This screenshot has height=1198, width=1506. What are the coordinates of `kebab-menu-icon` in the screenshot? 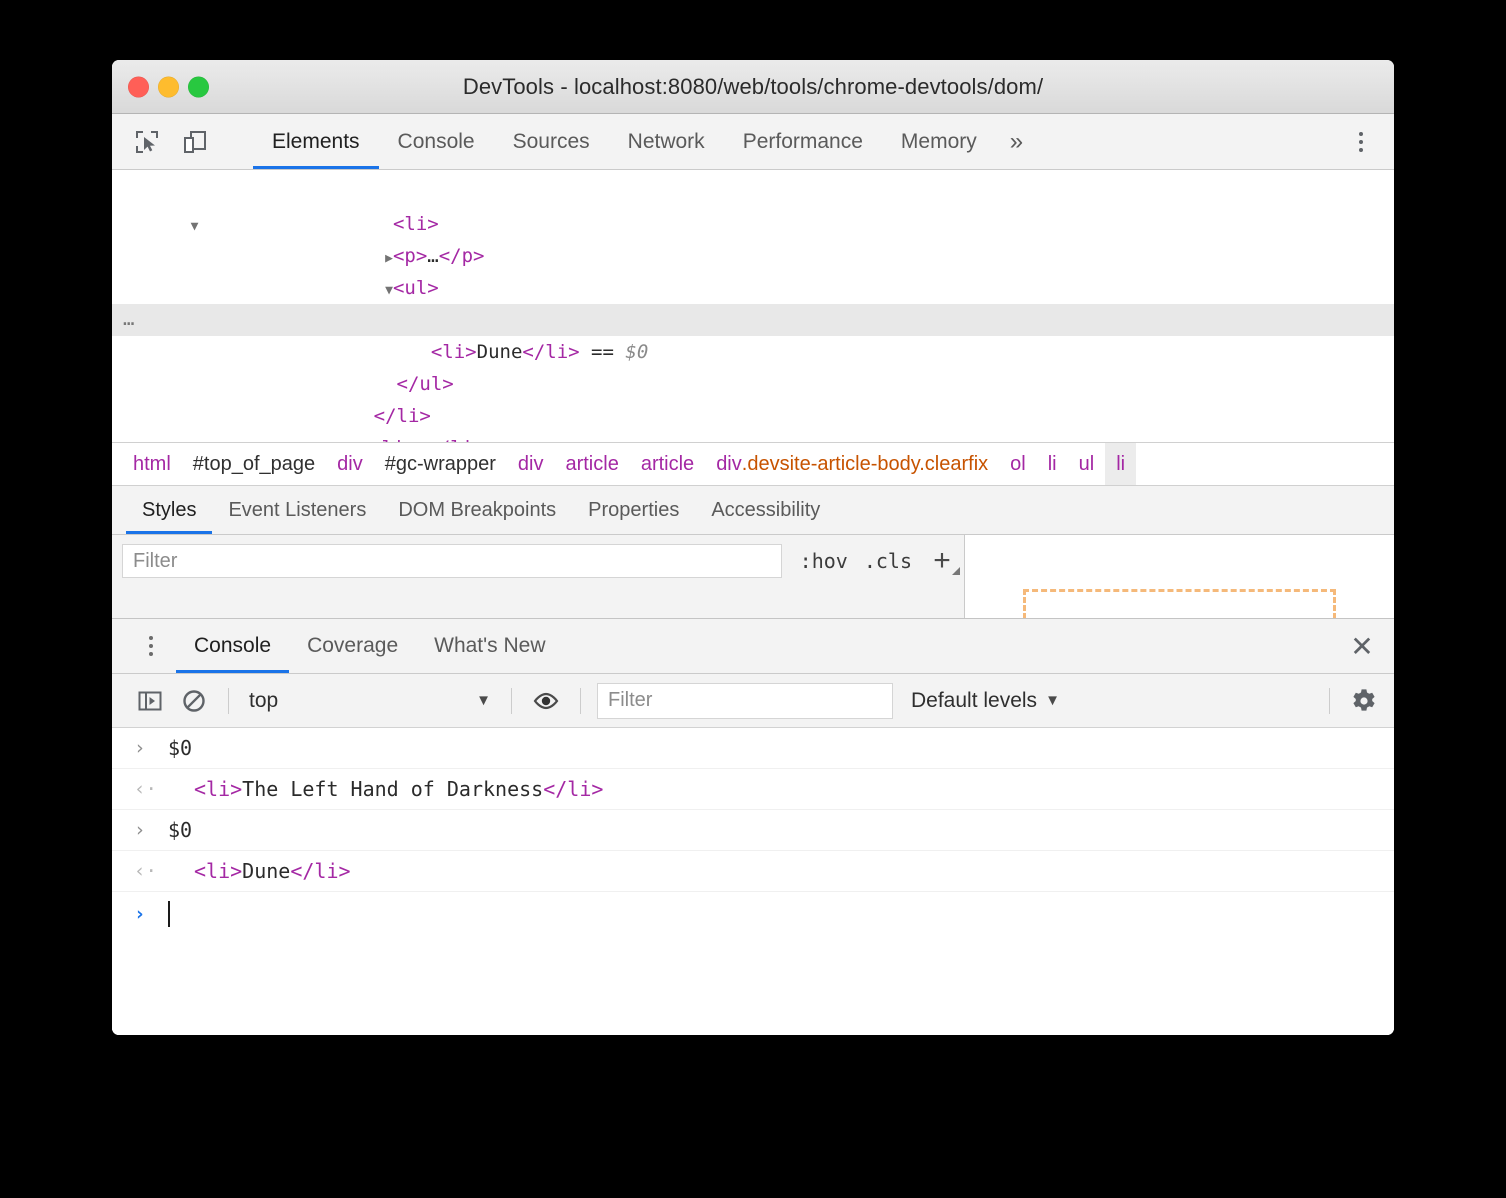 It's located at (1361, 141).